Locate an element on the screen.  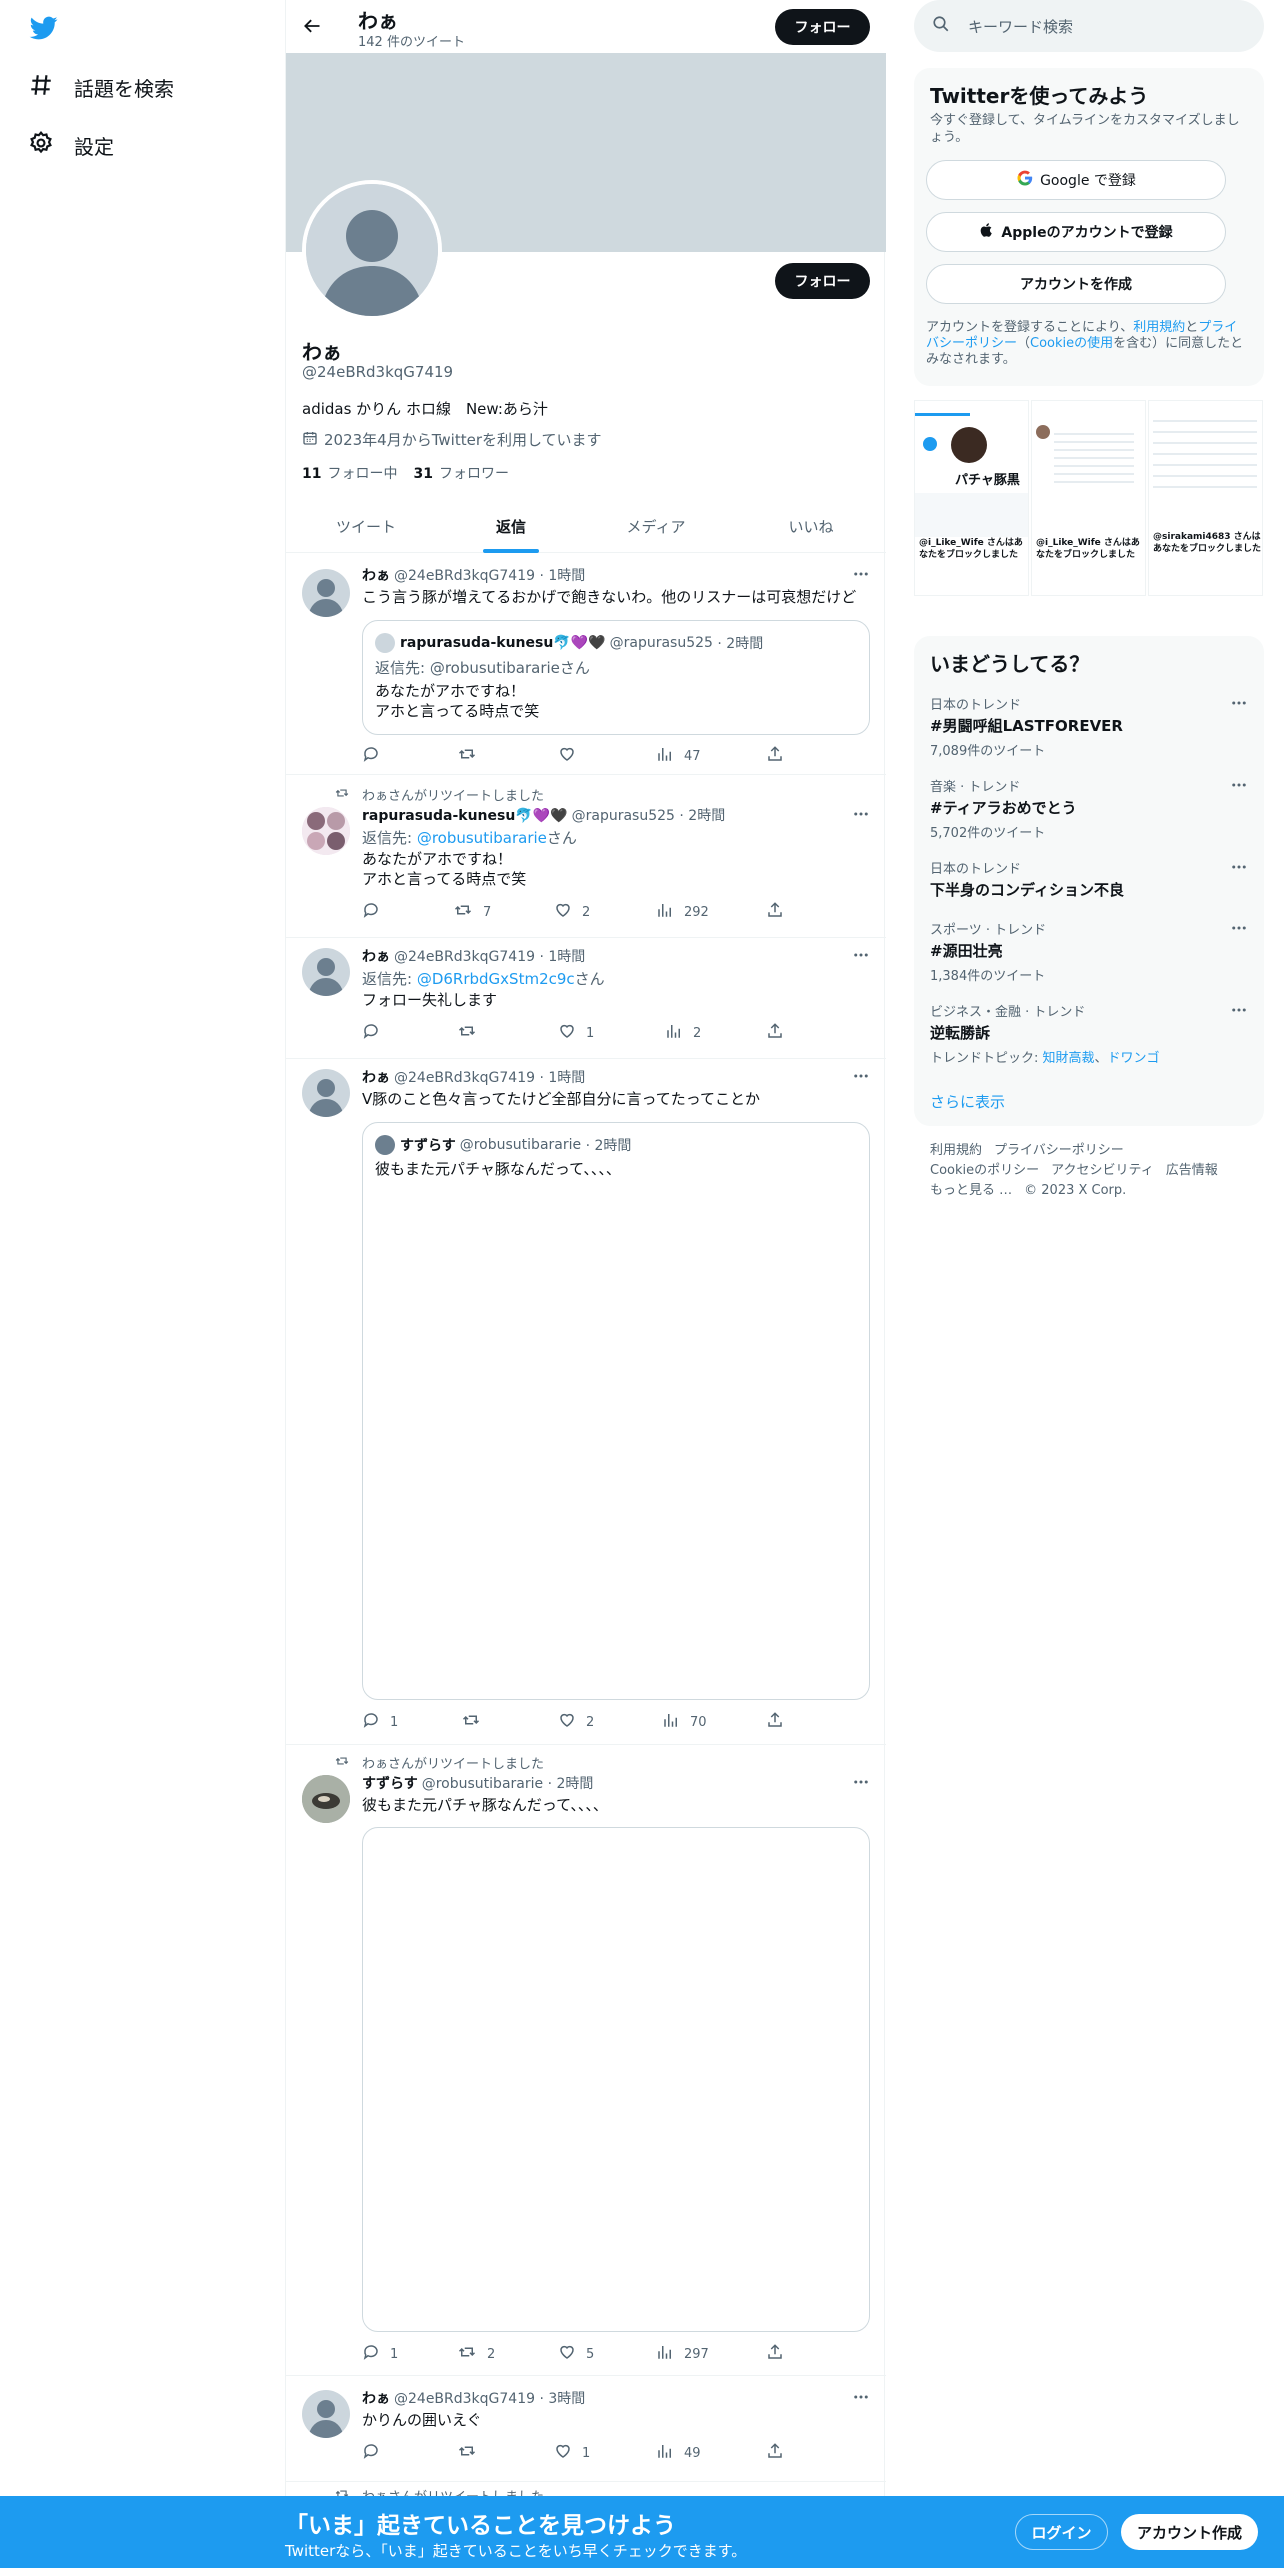
tweet-item: わぁ @24eBRd3kqG7419 · 3時間 かりんの囲いえぐ 1 49 is located at coordinates (586, 2429).